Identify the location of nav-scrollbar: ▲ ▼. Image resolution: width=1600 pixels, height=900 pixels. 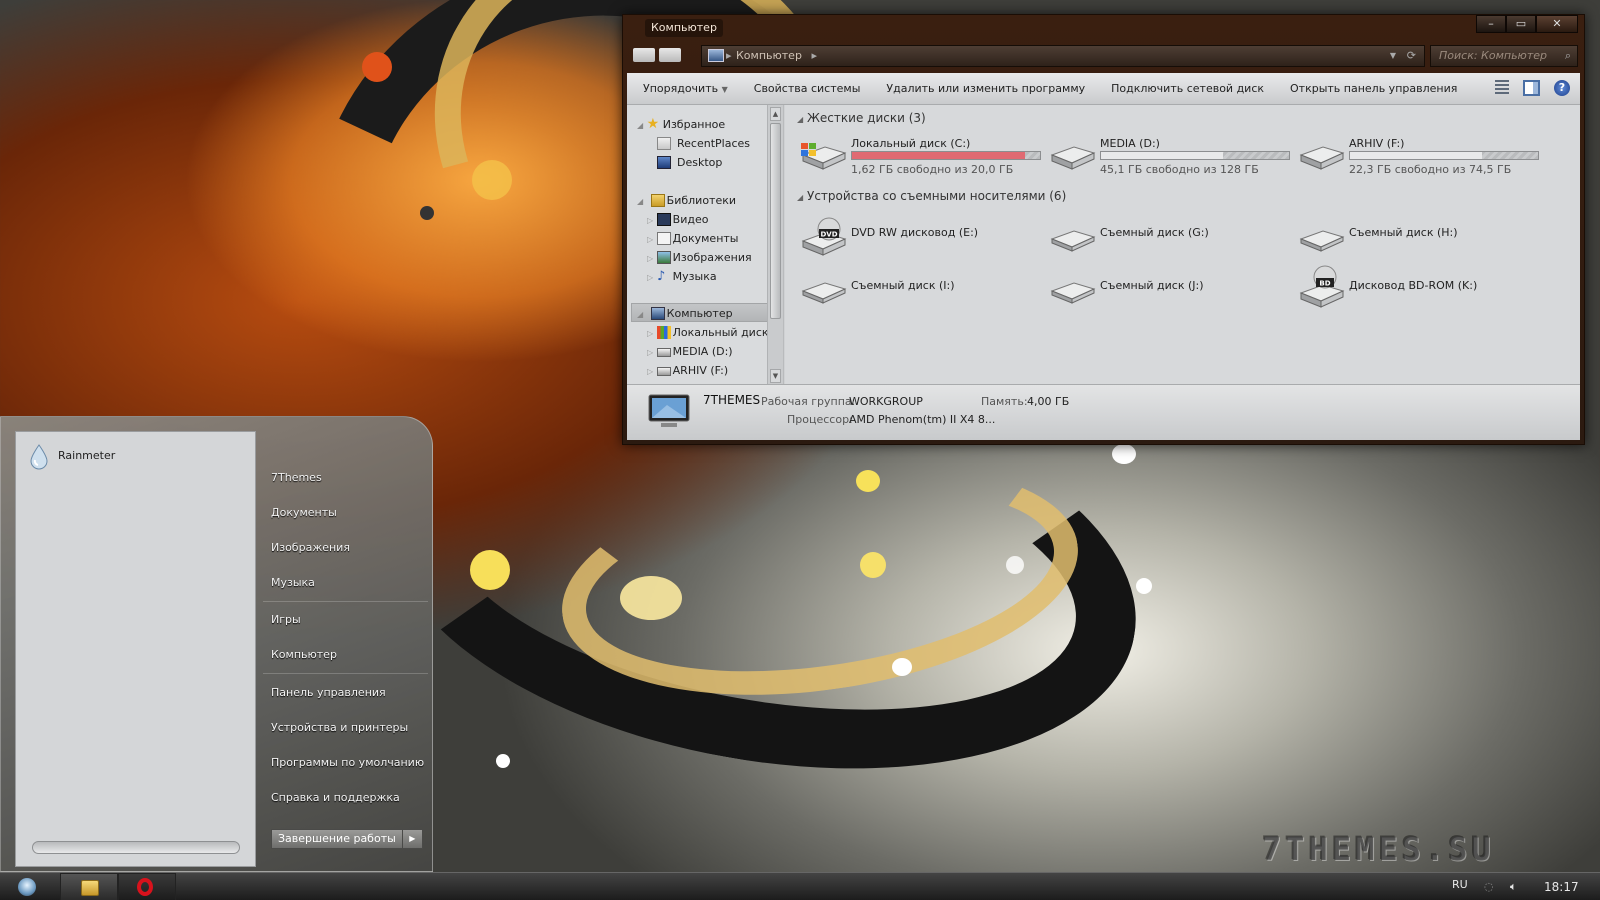
(775, 245).